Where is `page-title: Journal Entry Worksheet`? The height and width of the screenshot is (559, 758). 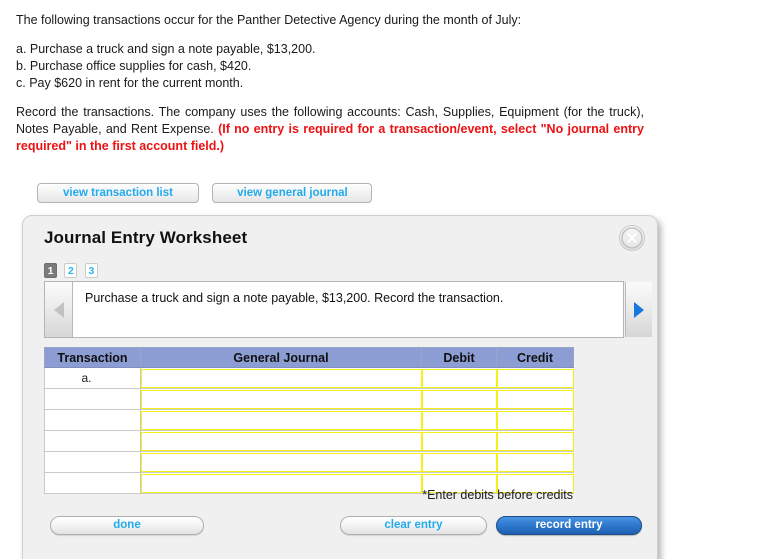
page-title: Journal Entry Worksheet is located at coordinates (146, 237).